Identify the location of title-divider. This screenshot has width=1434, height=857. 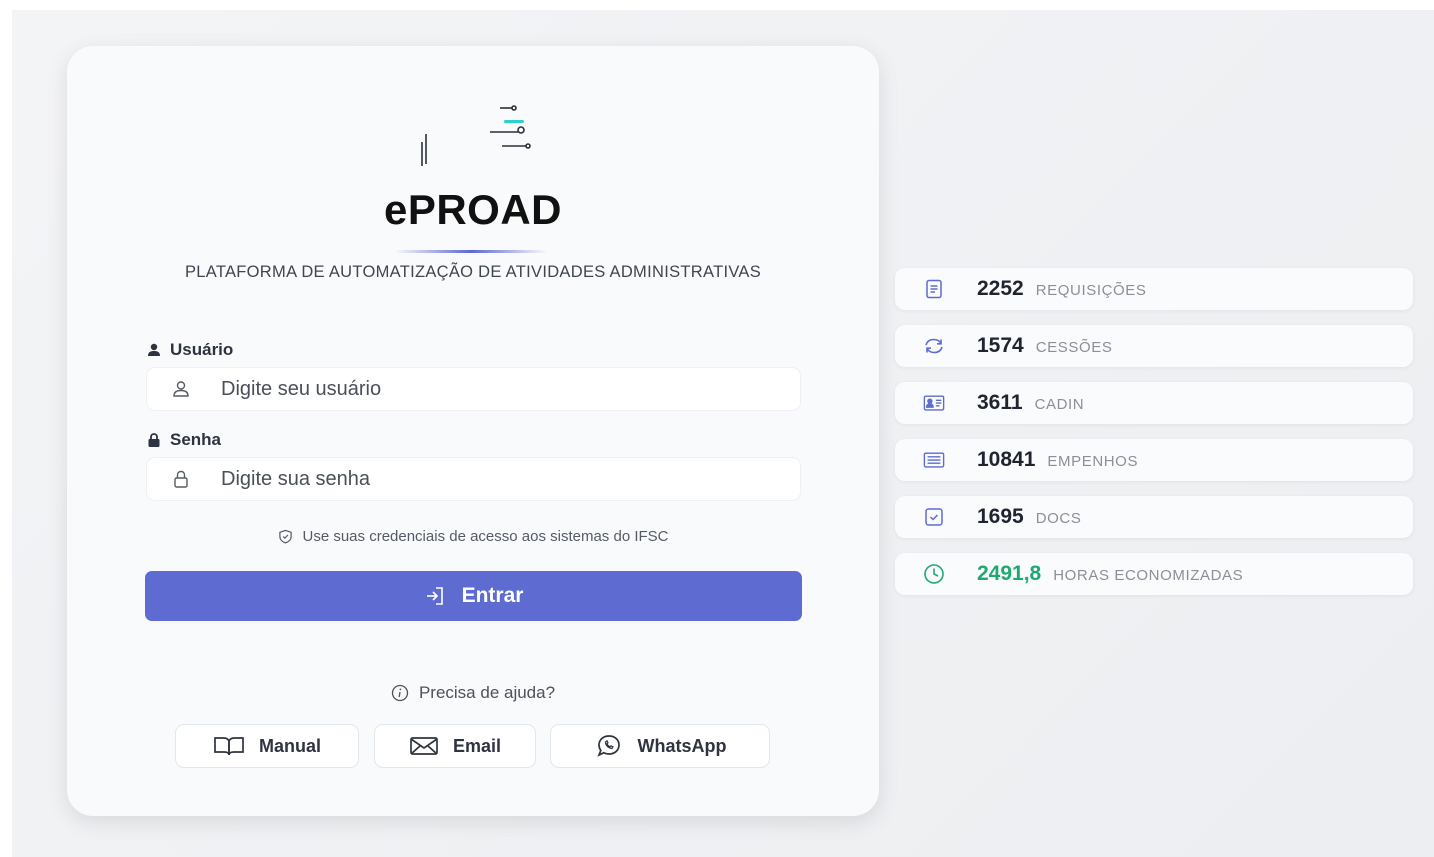
(471, 251).